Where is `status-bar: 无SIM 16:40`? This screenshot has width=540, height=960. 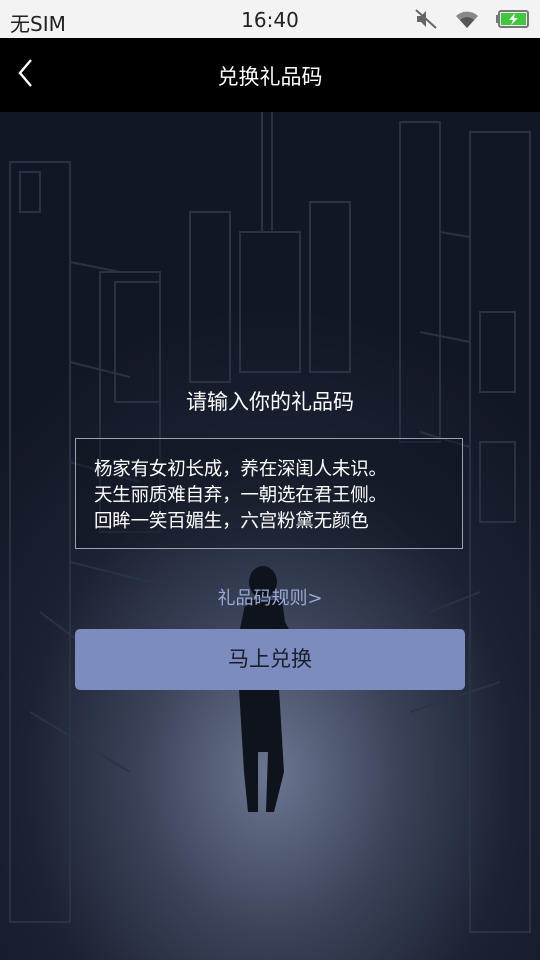 status-bar: 无SIM 16:40 is located at coordinates (270, 19).